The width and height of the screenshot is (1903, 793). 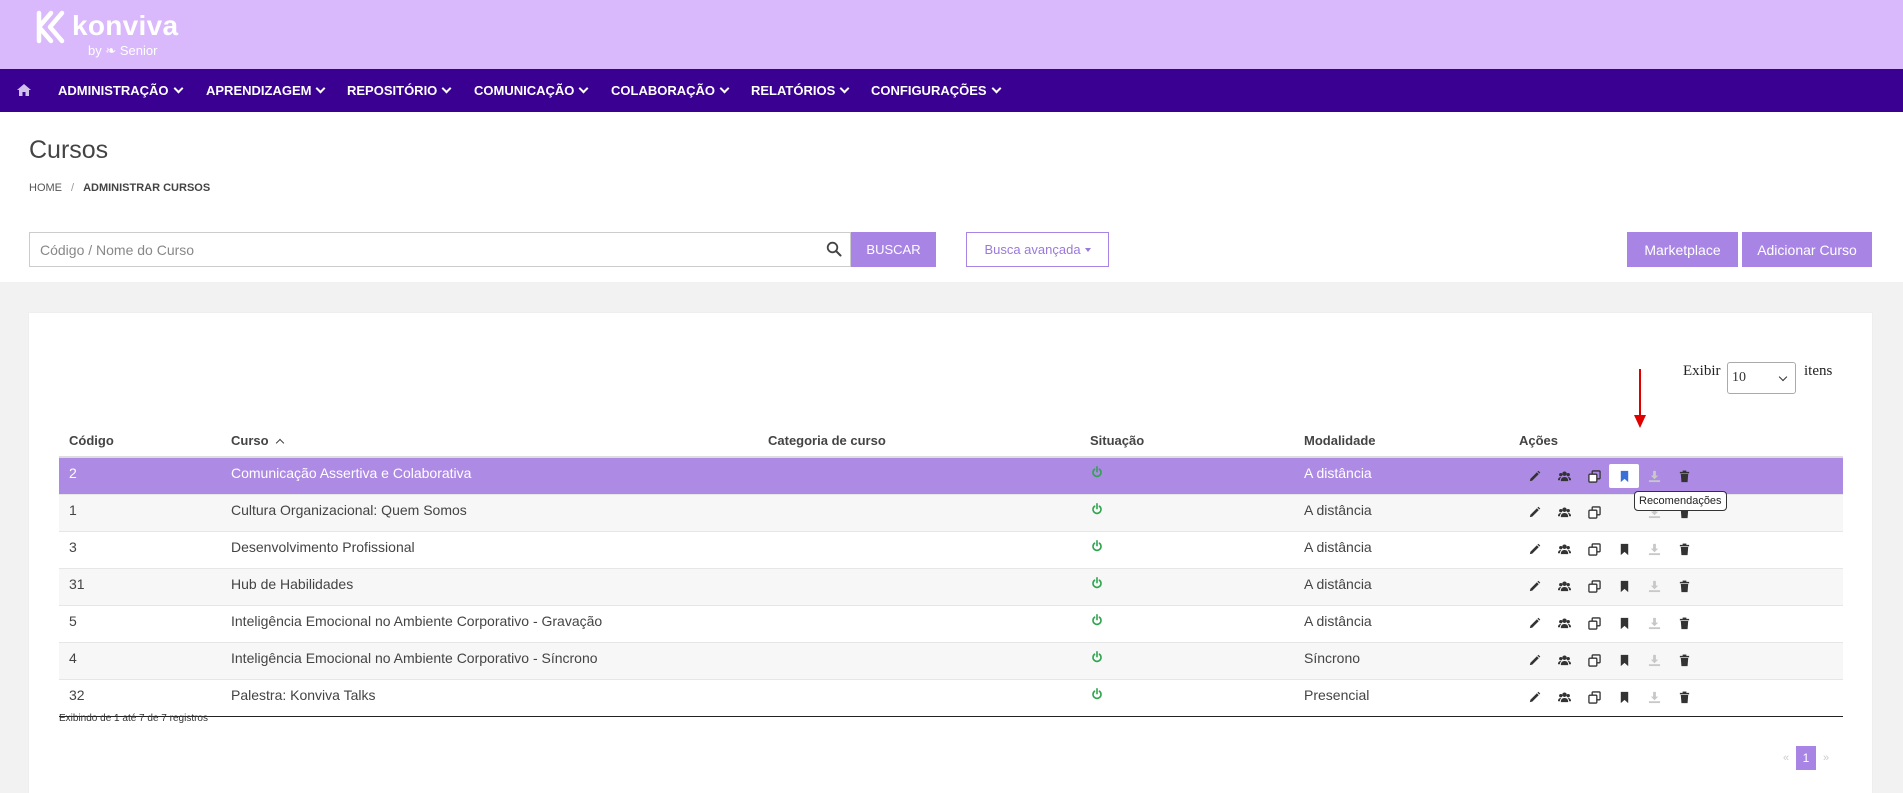 I want to click on nav-aprendizagem-label: APRENDIZAGEM, so click(x=259, y=90).